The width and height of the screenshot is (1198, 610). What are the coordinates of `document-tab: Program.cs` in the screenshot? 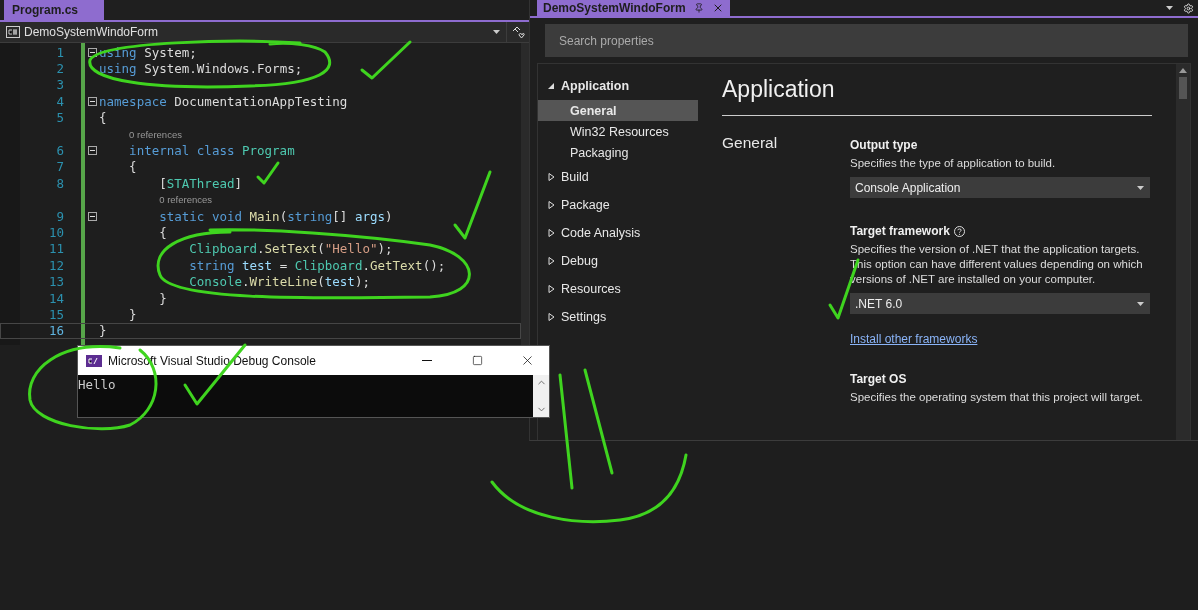 It's located at (54, 10).